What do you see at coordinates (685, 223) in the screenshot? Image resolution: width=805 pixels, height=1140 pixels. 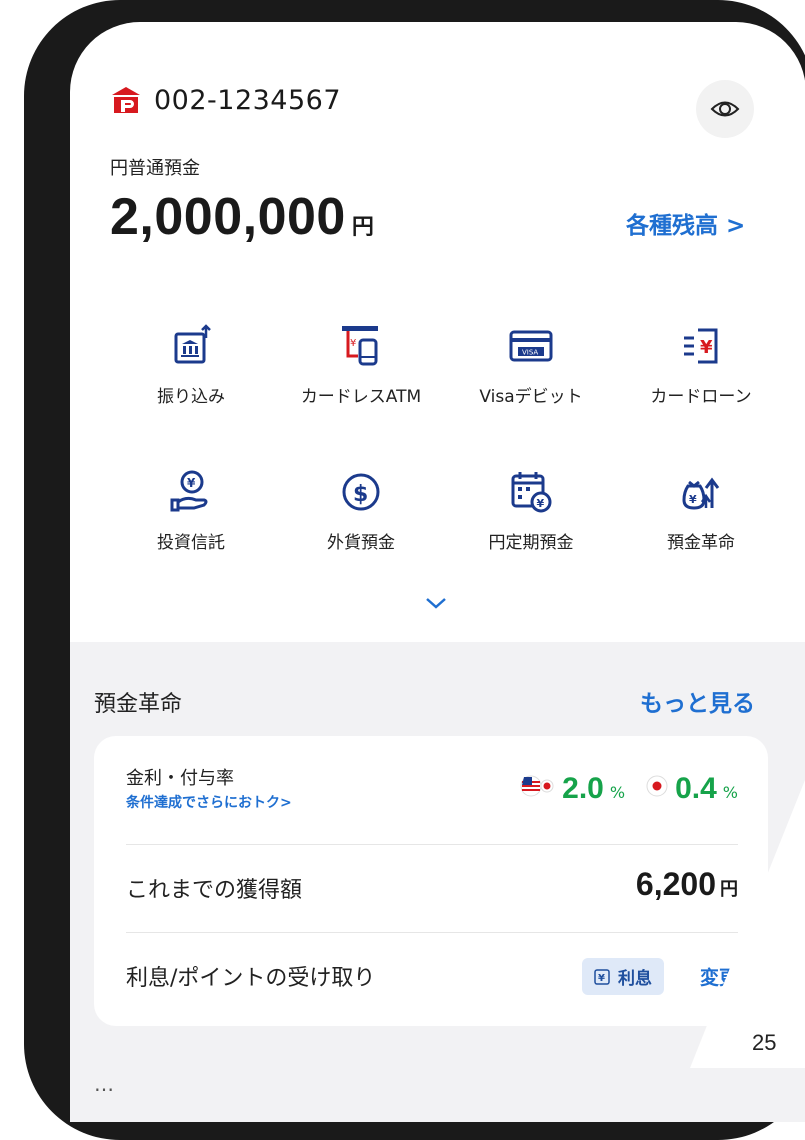 I see `balances-link: 各種残高 >` at bounding box center [685, 223].